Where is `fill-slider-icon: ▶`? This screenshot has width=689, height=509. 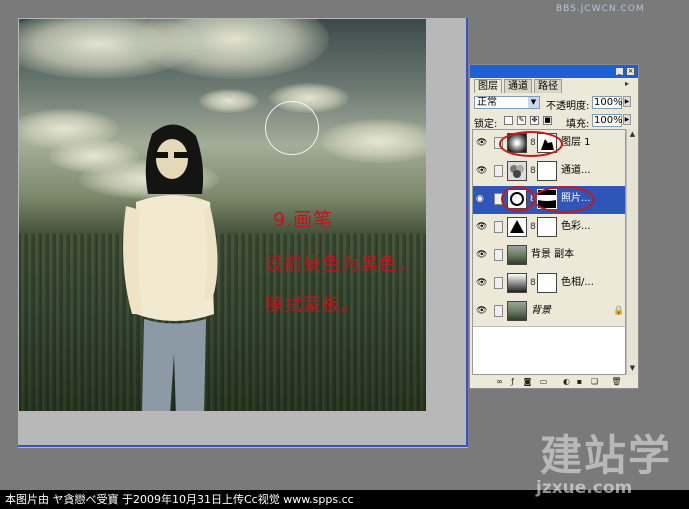
fill-slider-icon: ▶ is located at coordinates (627, 119).